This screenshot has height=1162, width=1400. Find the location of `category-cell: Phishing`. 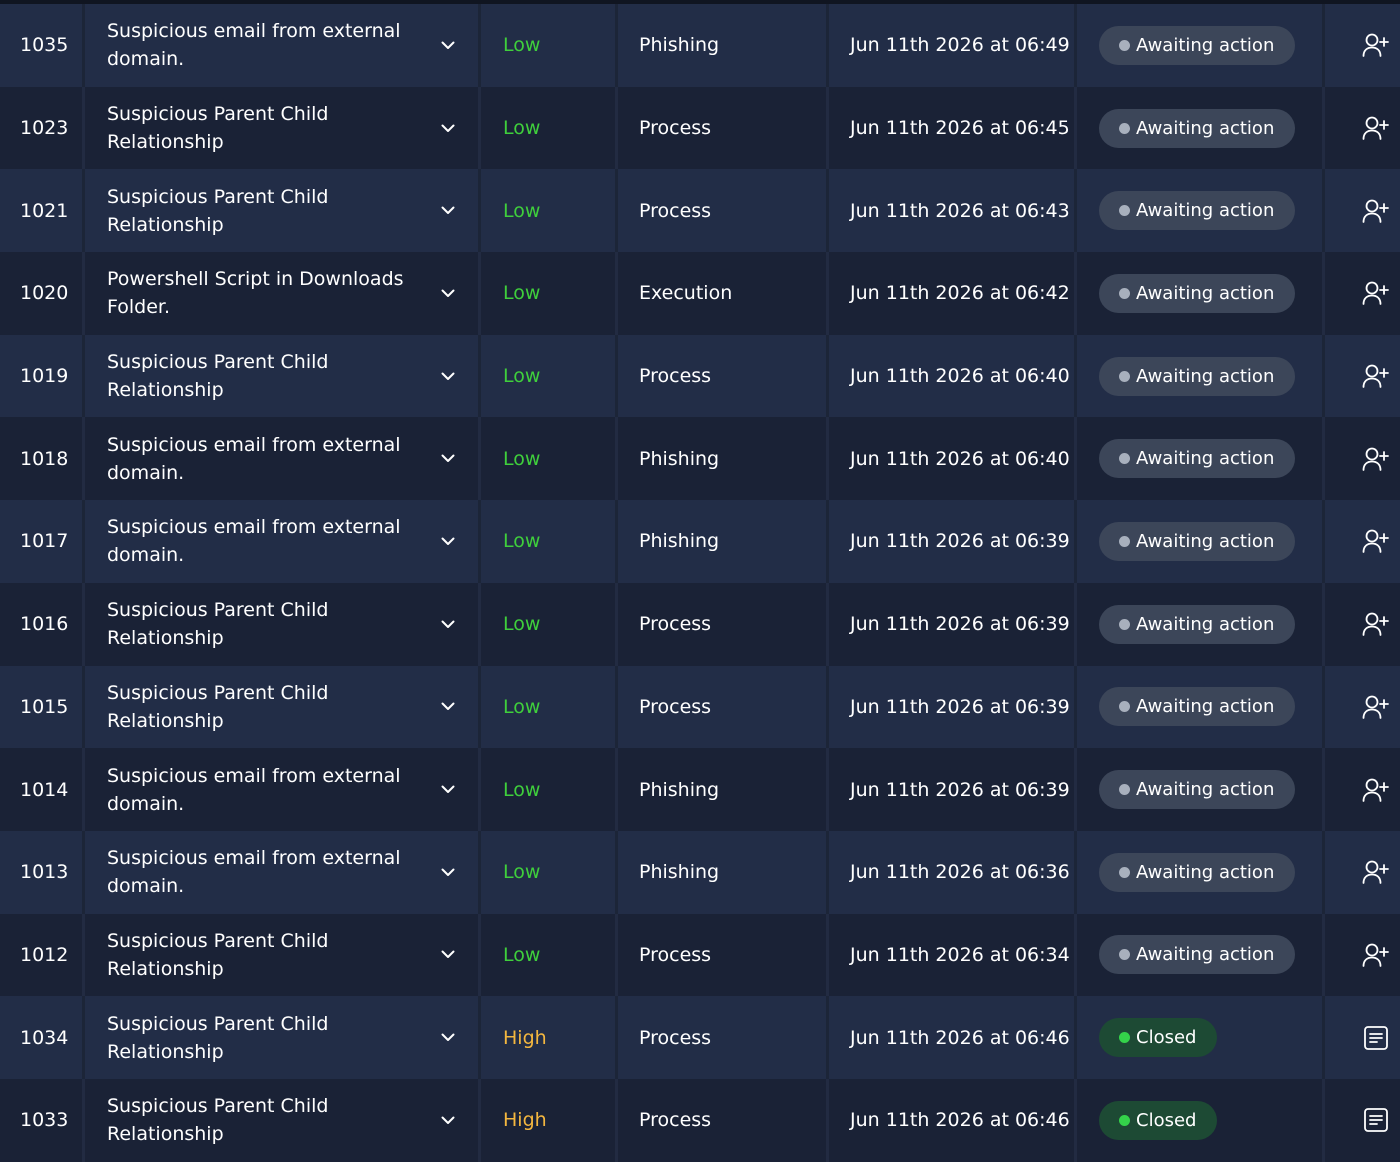

category-cell: Phishing is located at coordinates (723, 789).